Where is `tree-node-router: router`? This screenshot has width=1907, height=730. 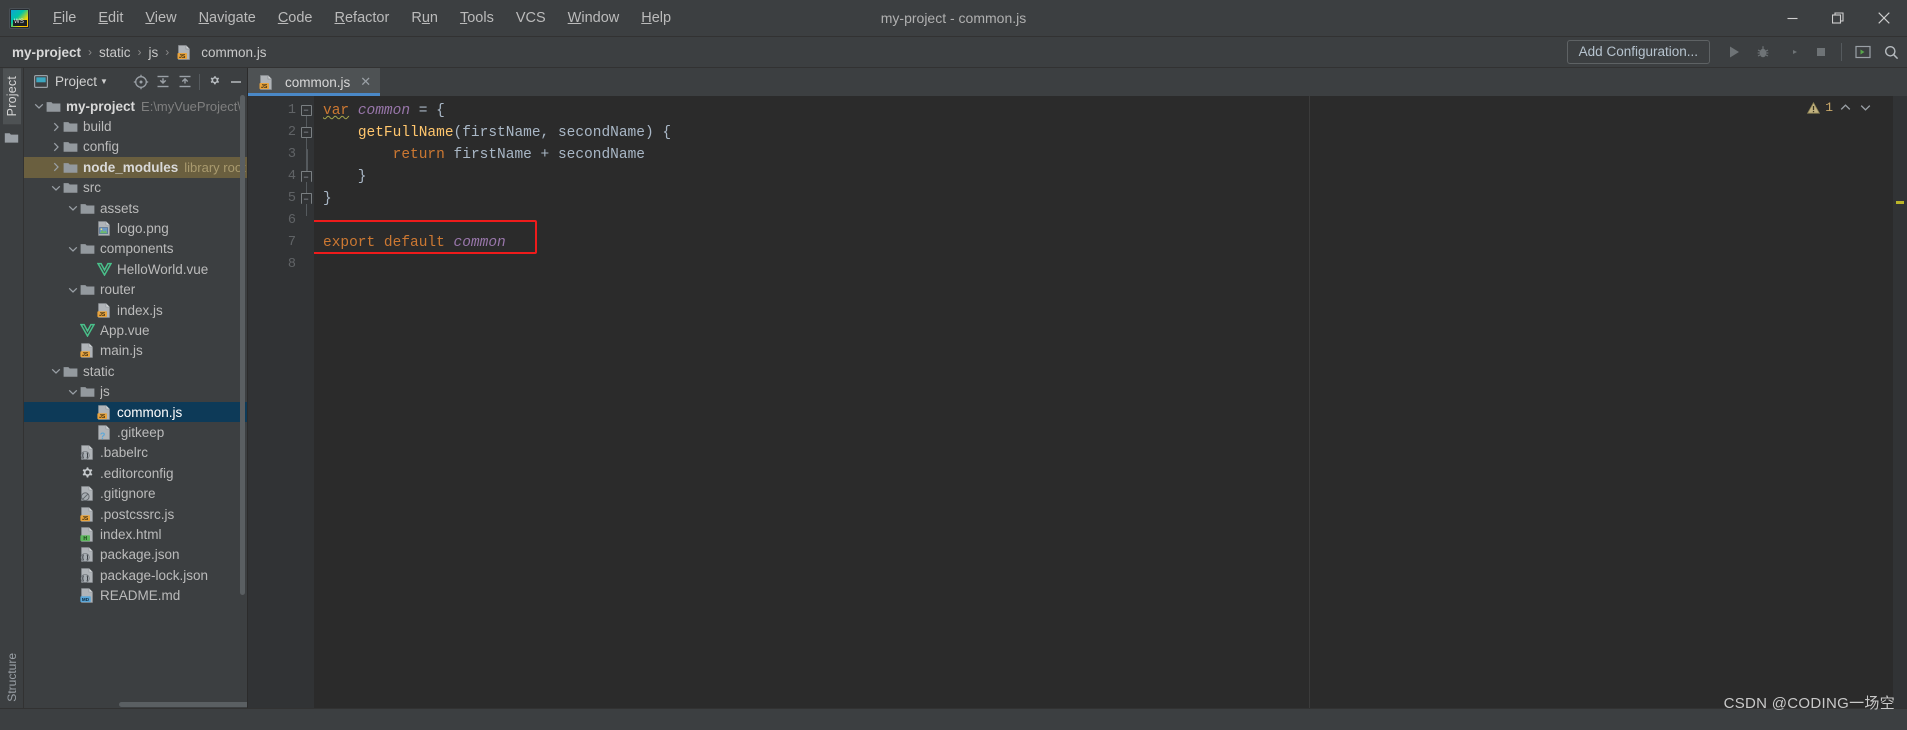 tree-node-router: router is located at coordinates (135, 290).